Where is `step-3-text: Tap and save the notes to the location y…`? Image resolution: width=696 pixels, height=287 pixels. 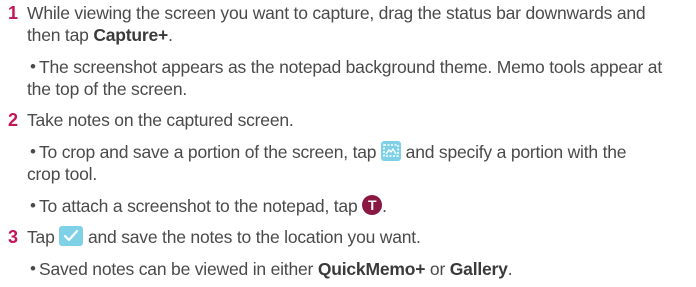 step-3-text: Tap and save the notes to the location y… is located at coordinates (224, 236).